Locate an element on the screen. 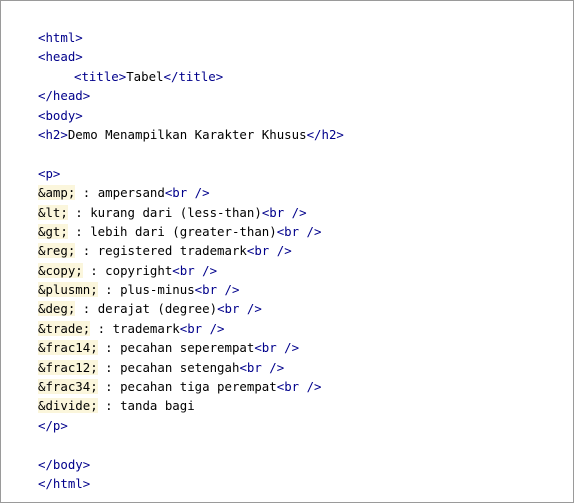  code-text: : pecahan tiga perempat is located at coordinates (187, 387).